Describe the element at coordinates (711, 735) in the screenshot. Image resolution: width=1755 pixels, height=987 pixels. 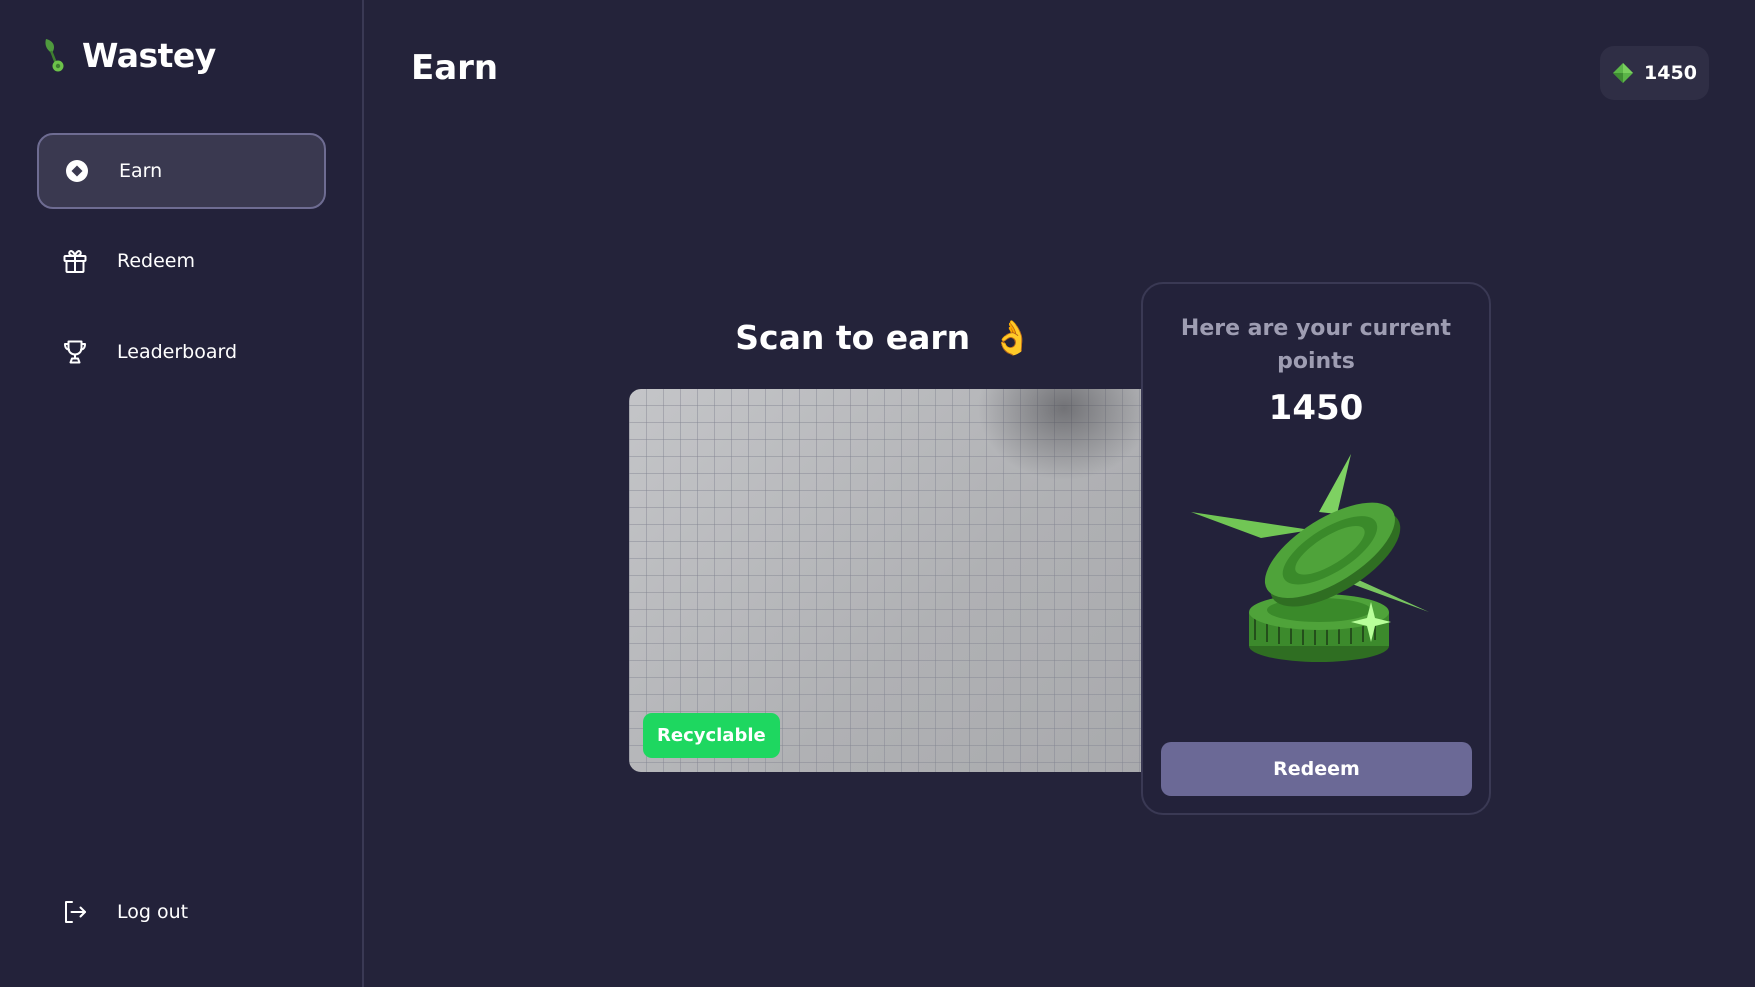
I see `recyclable-badge: Recyclable` at that location.